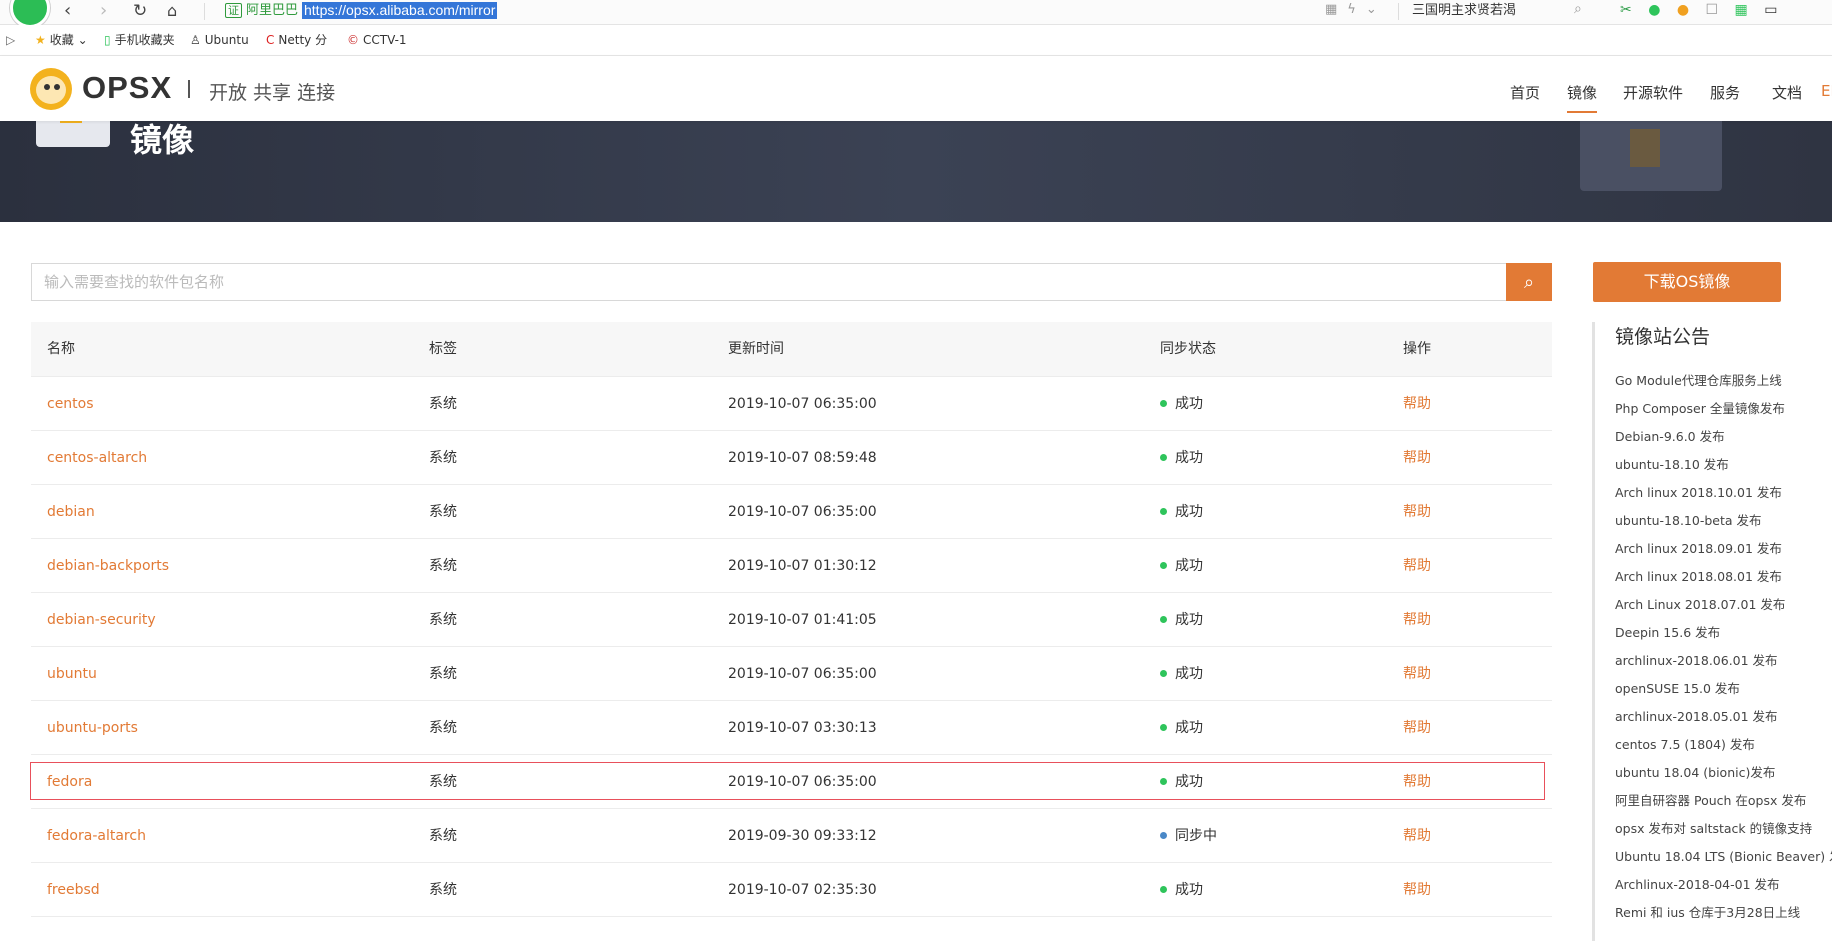  What do you see at coordinates (226, 40) in the screenshot?
I see `bookmark-label: Ubuntu` at bounding box center [226, 40].